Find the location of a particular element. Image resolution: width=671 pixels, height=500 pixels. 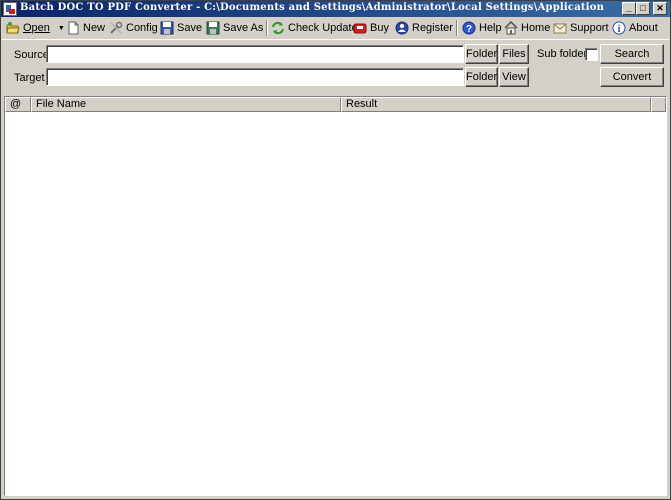

svg-text: i is located at coordinates (619, 29).